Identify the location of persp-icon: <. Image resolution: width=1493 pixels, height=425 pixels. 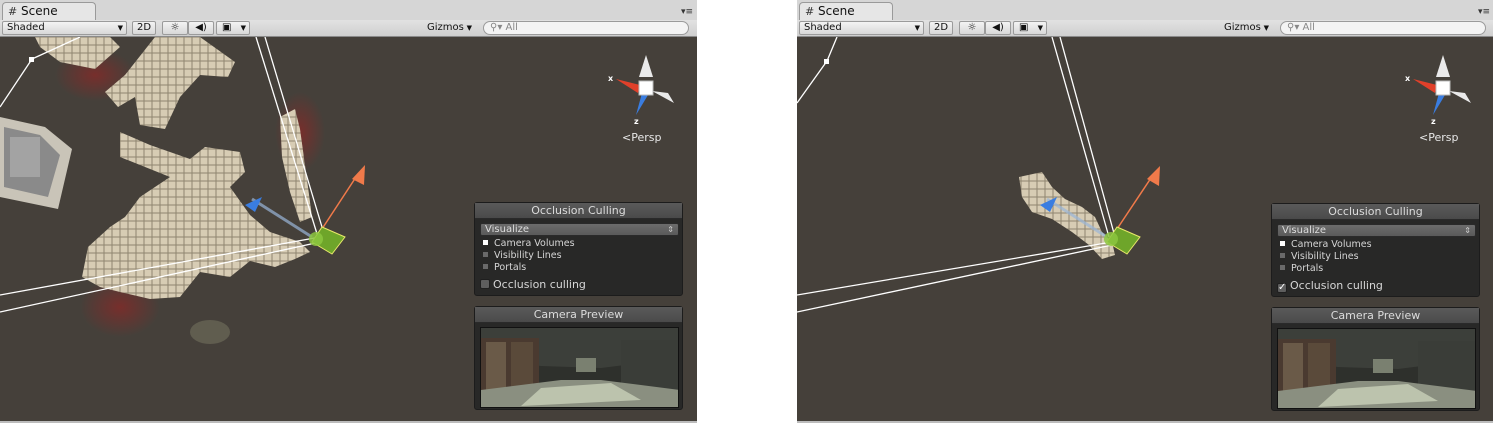
(1424, 137).